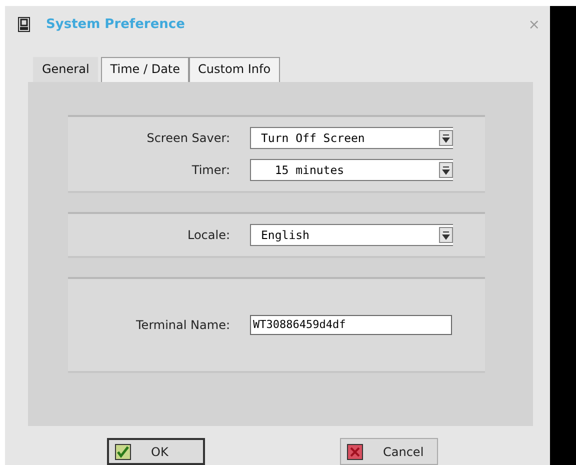 Image resolution: width=576 pixels, height=465 pixels. I want to click on cancel-button: Cancel, so click(389, 451).